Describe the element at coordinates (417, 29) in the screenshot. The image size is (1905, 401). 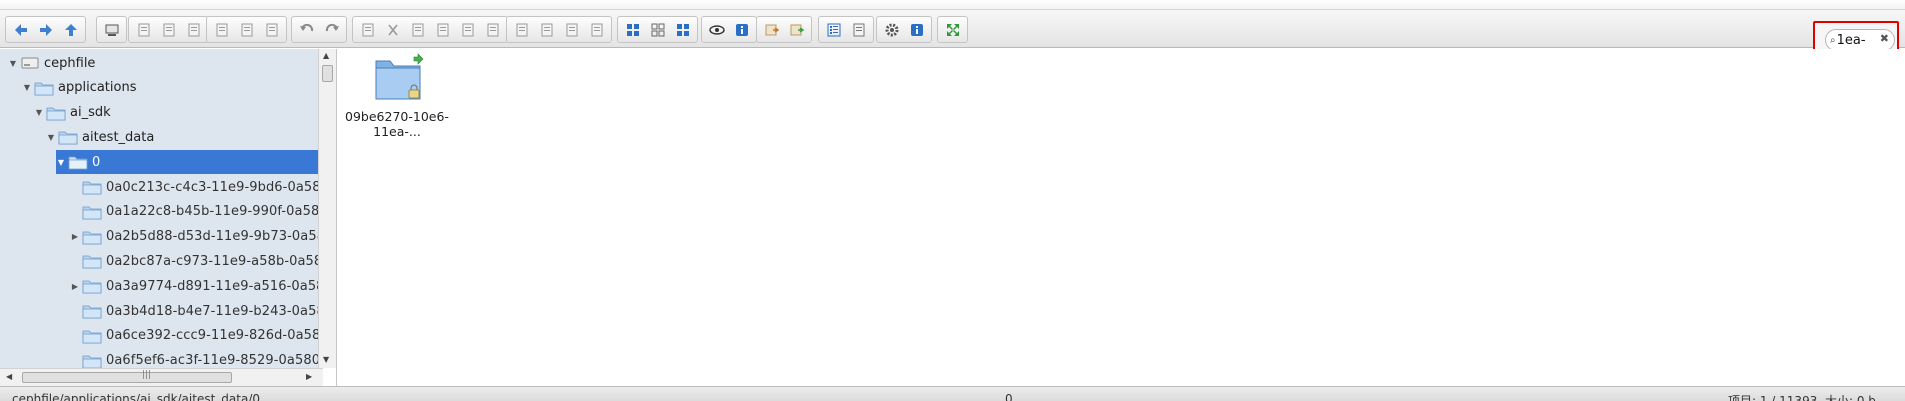
I see `paste-button` at that location.